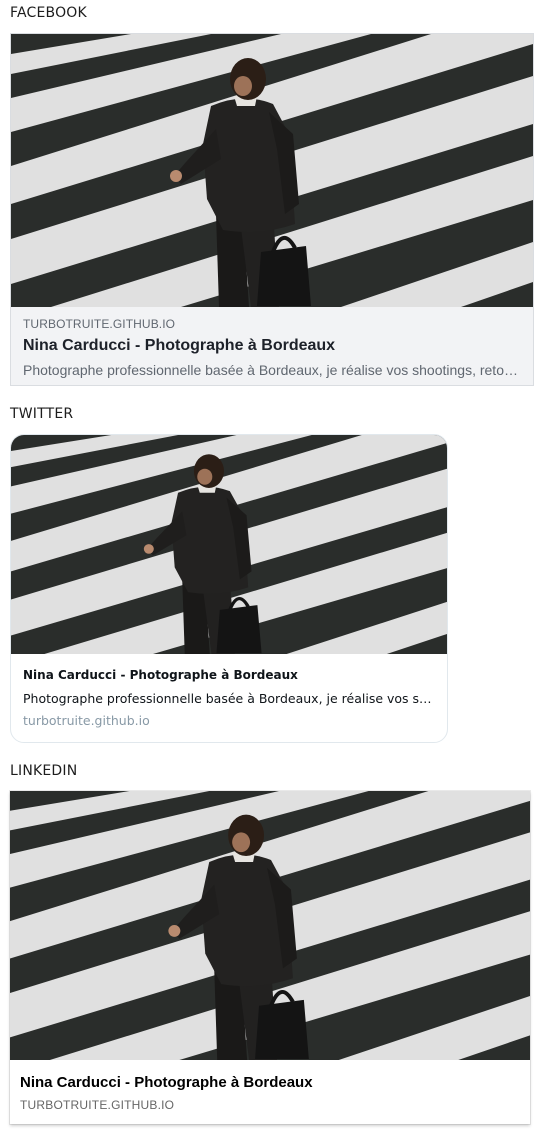 Image resolution: width=542 pixels, height=1133 pixels. I want to click on linkedin-section-label: LINKEDIN, so click(44, 771).